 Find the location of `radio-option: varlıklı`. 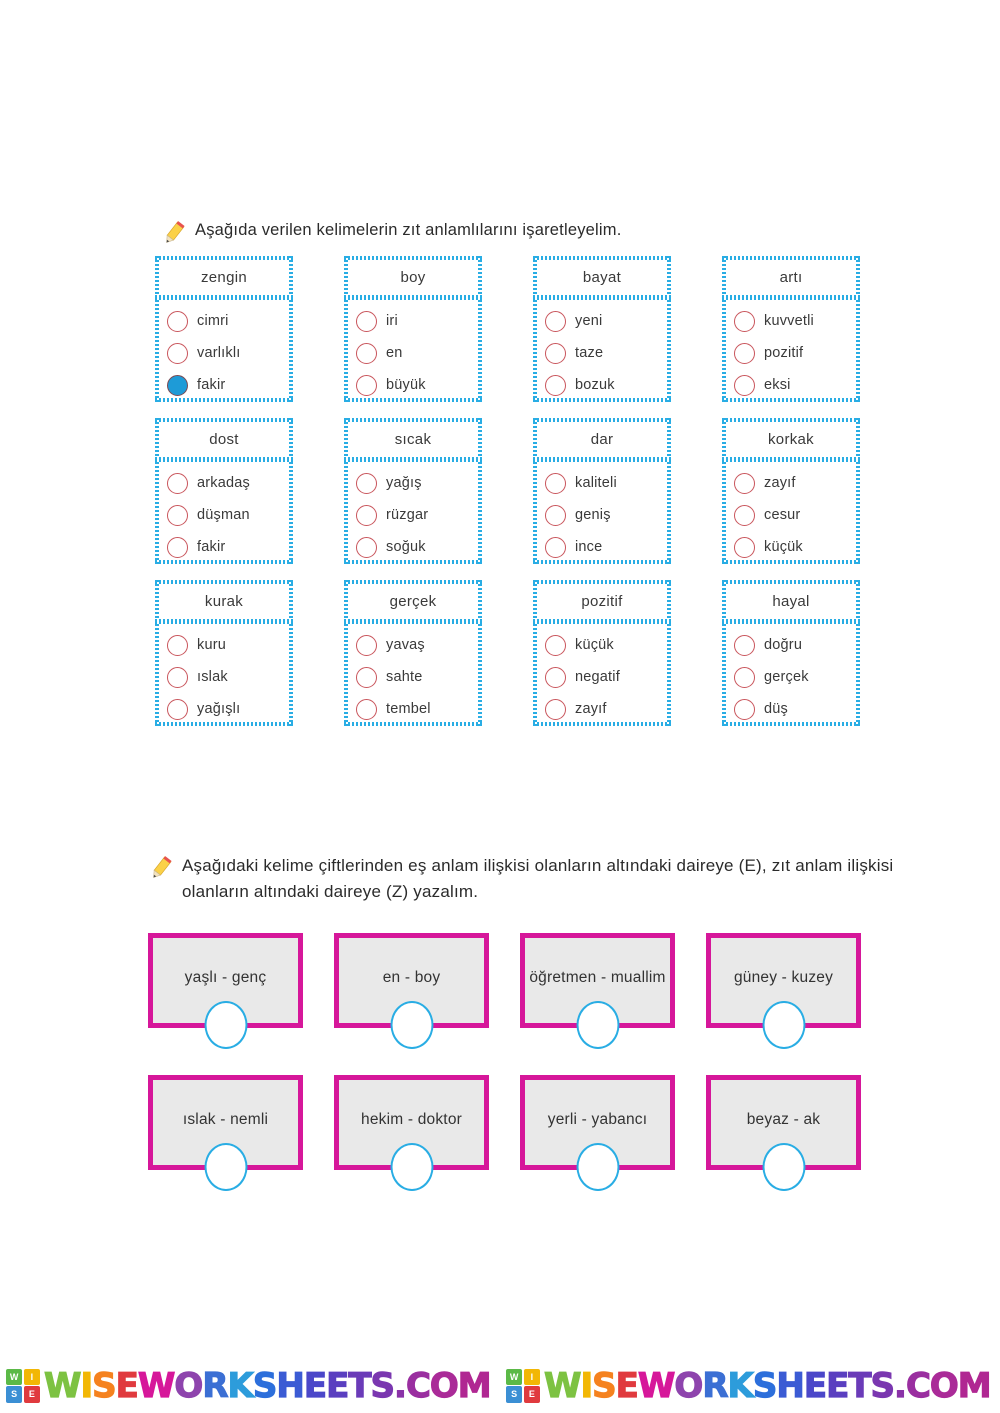

radio-option: varlıklı is located at coordinates (228, 353).